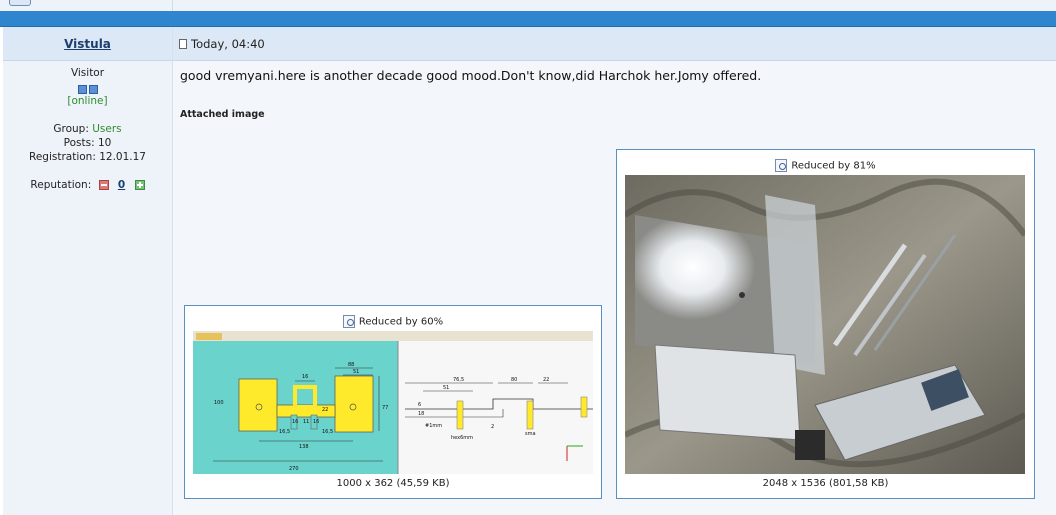  I want to click on post-icon, so click(183, 44).